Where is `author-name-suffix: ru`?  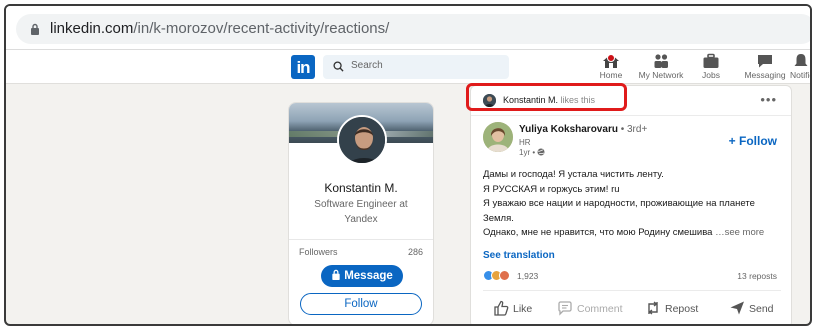
author-name-suffix: ru is located at coordinates (612, 129).